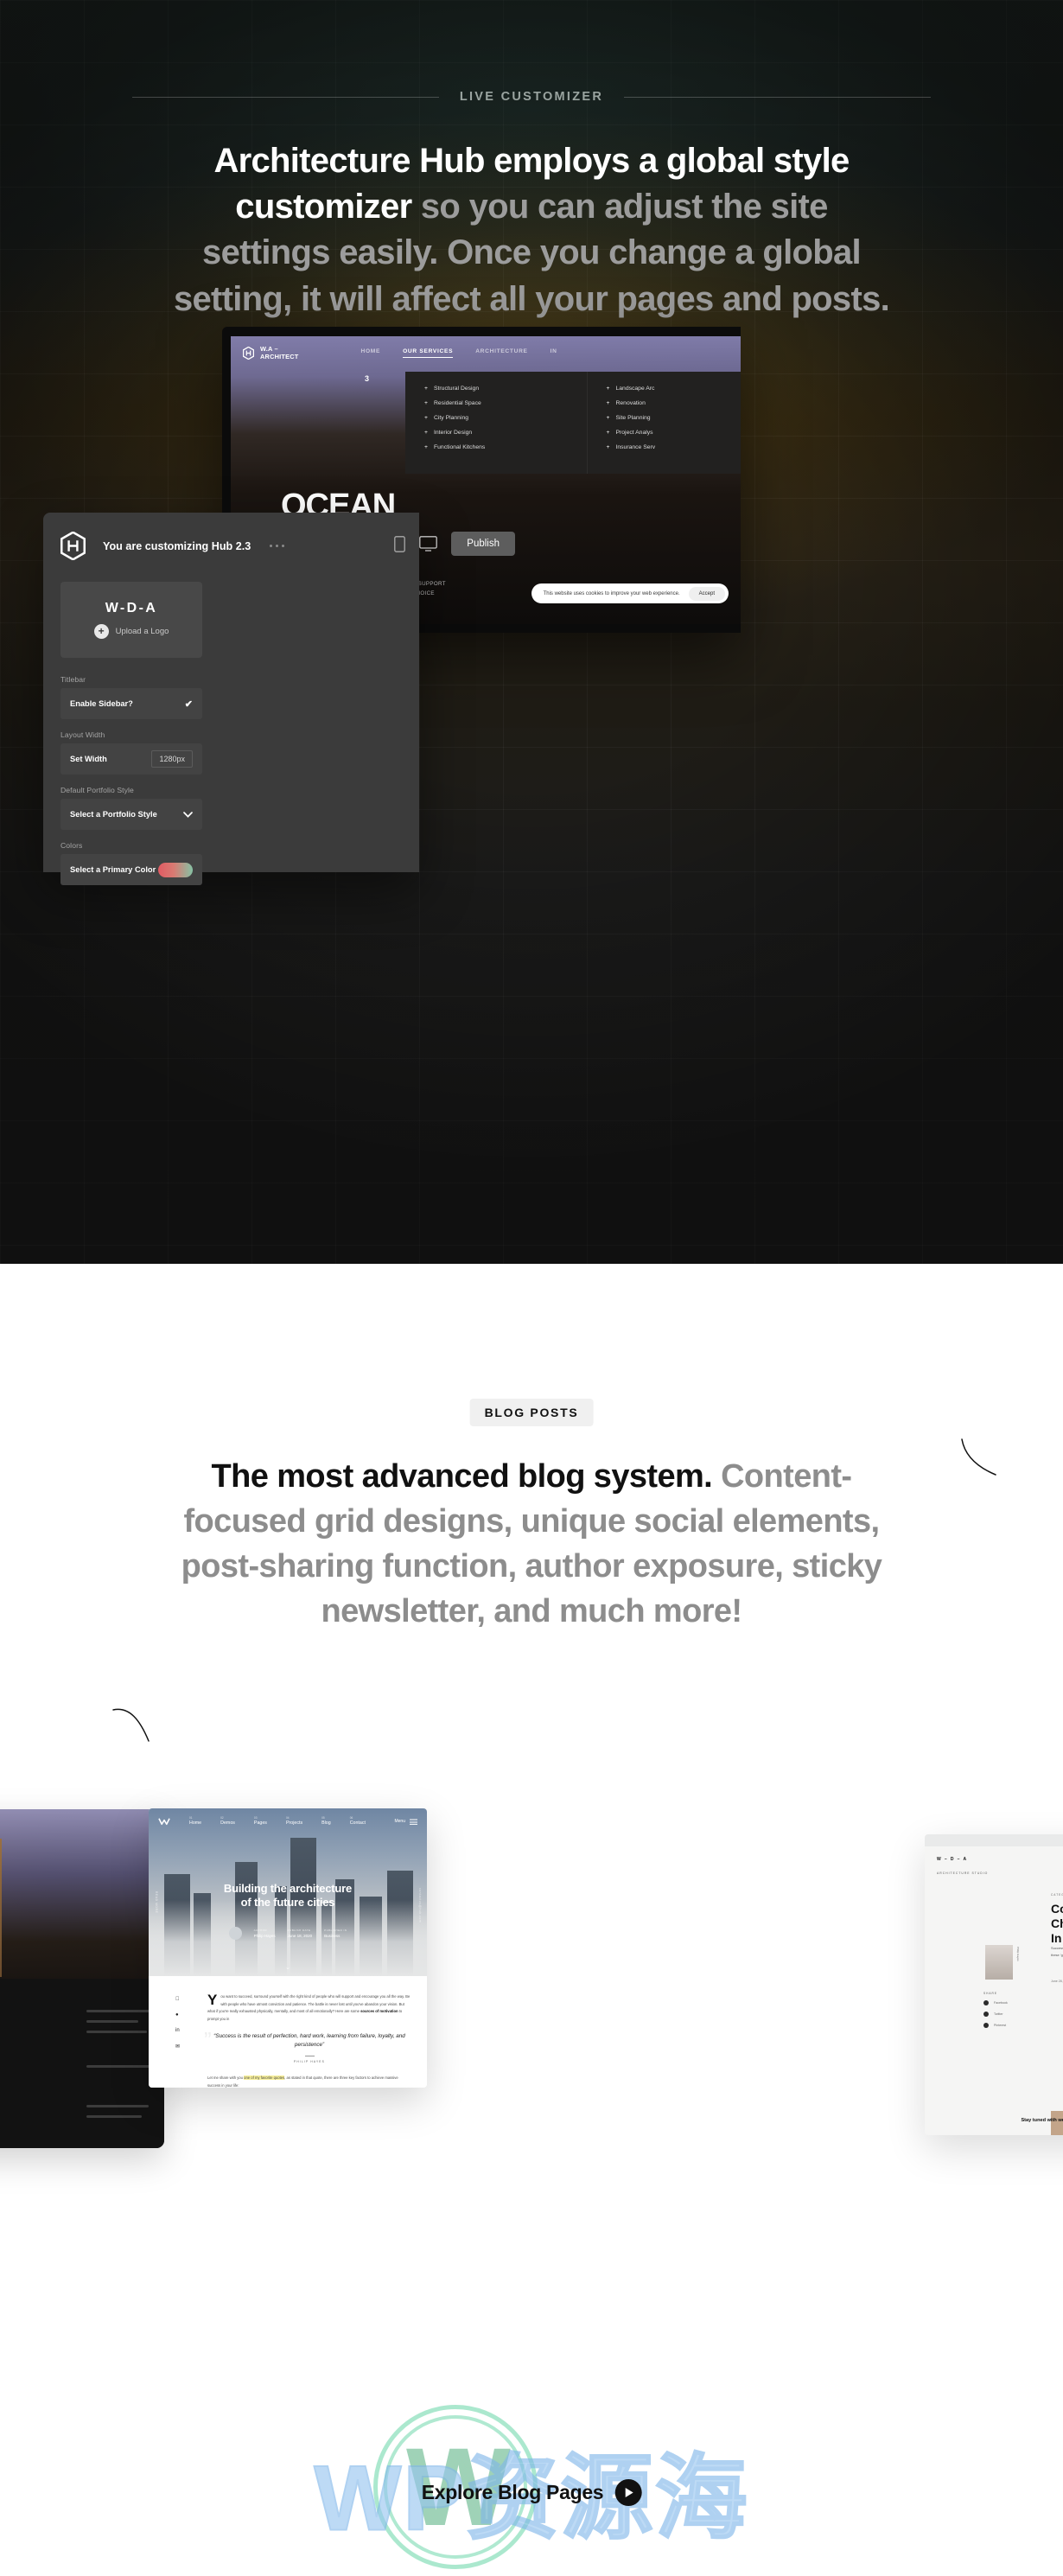  What do you see at coordinates (451, 418) in the screenshot?
I see `service-label: City Planning` at bounding box center [451, 418].